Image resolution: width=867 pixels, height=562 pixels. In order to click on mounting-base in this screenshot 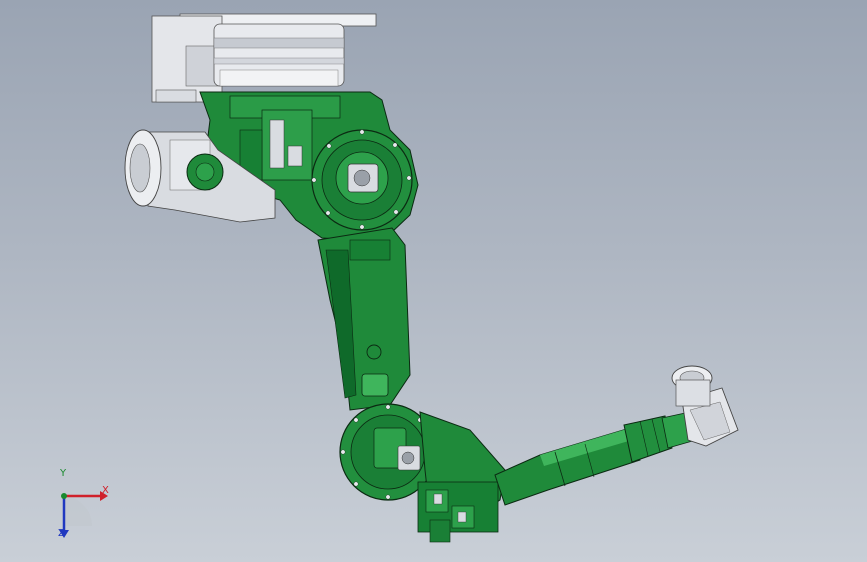, I will do `click(264, 58)`.